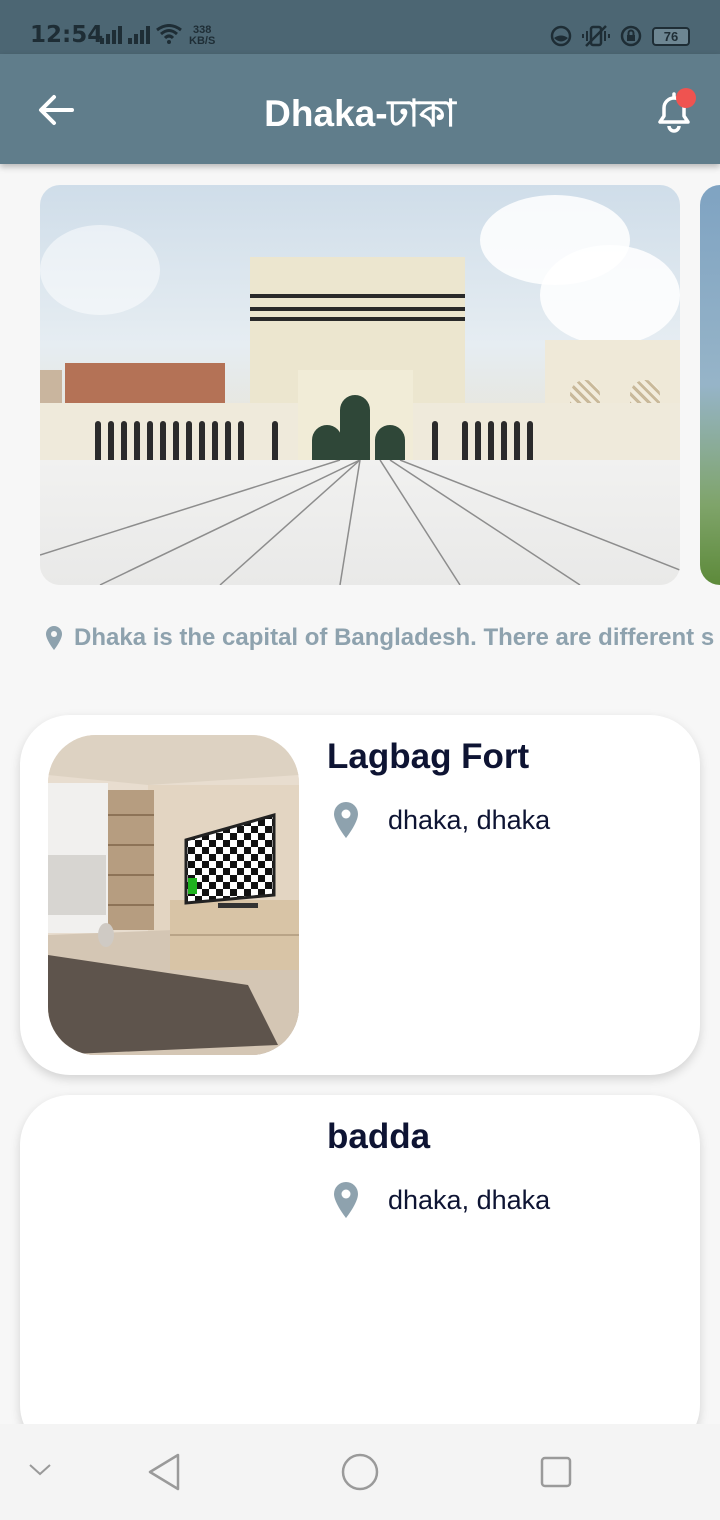 The height and width of the screenshot is (1520, 720). Describe the element at coordinates (674, 111) in the screenshot. I see `notification-button` at that location.